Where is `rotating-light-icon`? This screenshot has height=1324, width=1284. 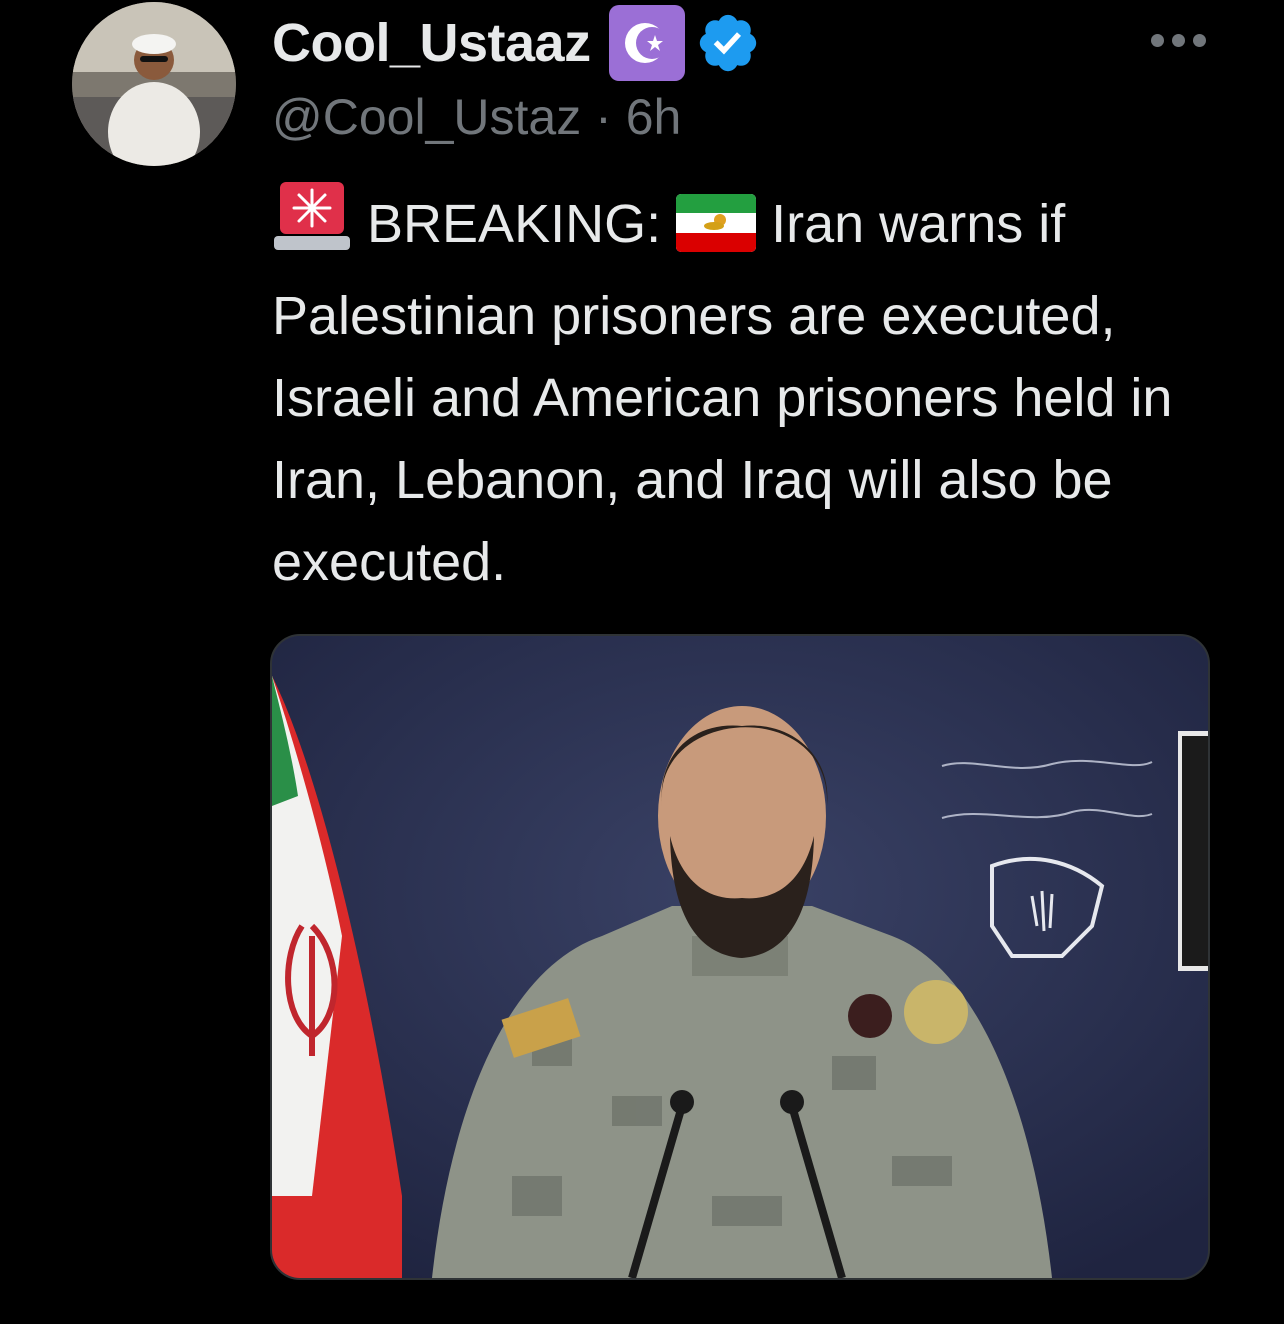
rotating-light-icon is located at coordinates (312, 227).